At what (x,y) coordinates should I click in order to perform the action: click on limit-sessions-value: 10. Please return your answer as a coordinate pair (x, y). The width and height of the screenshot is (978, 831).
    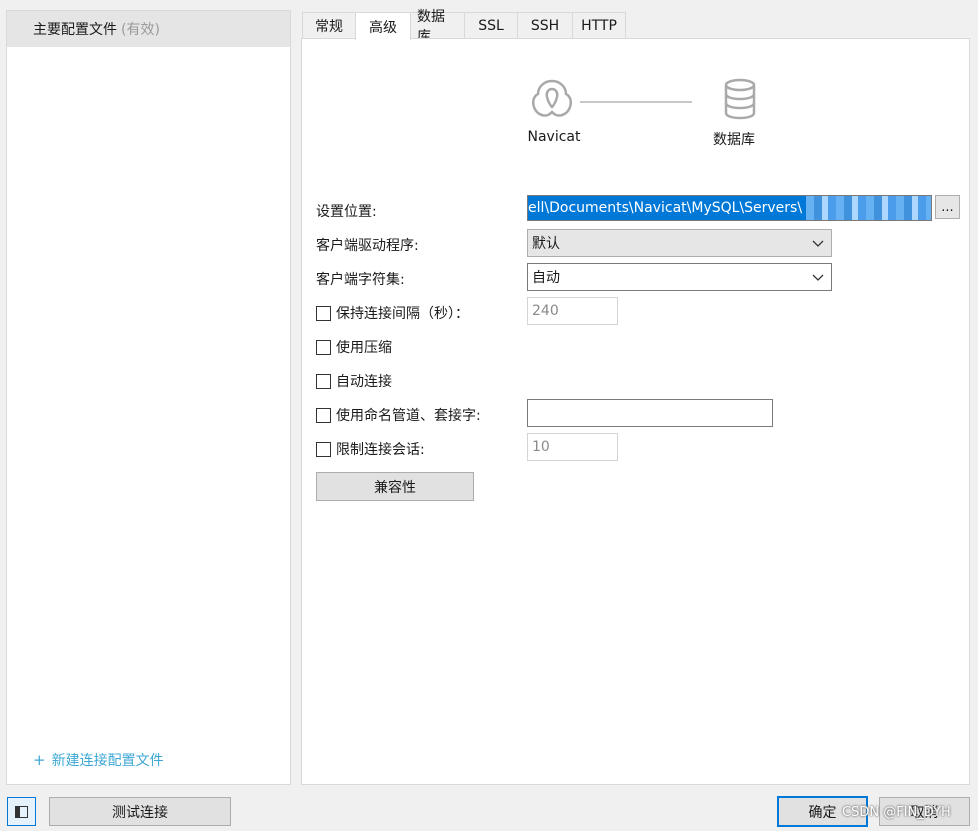
    Looking at the image, I should click on (541, 447).